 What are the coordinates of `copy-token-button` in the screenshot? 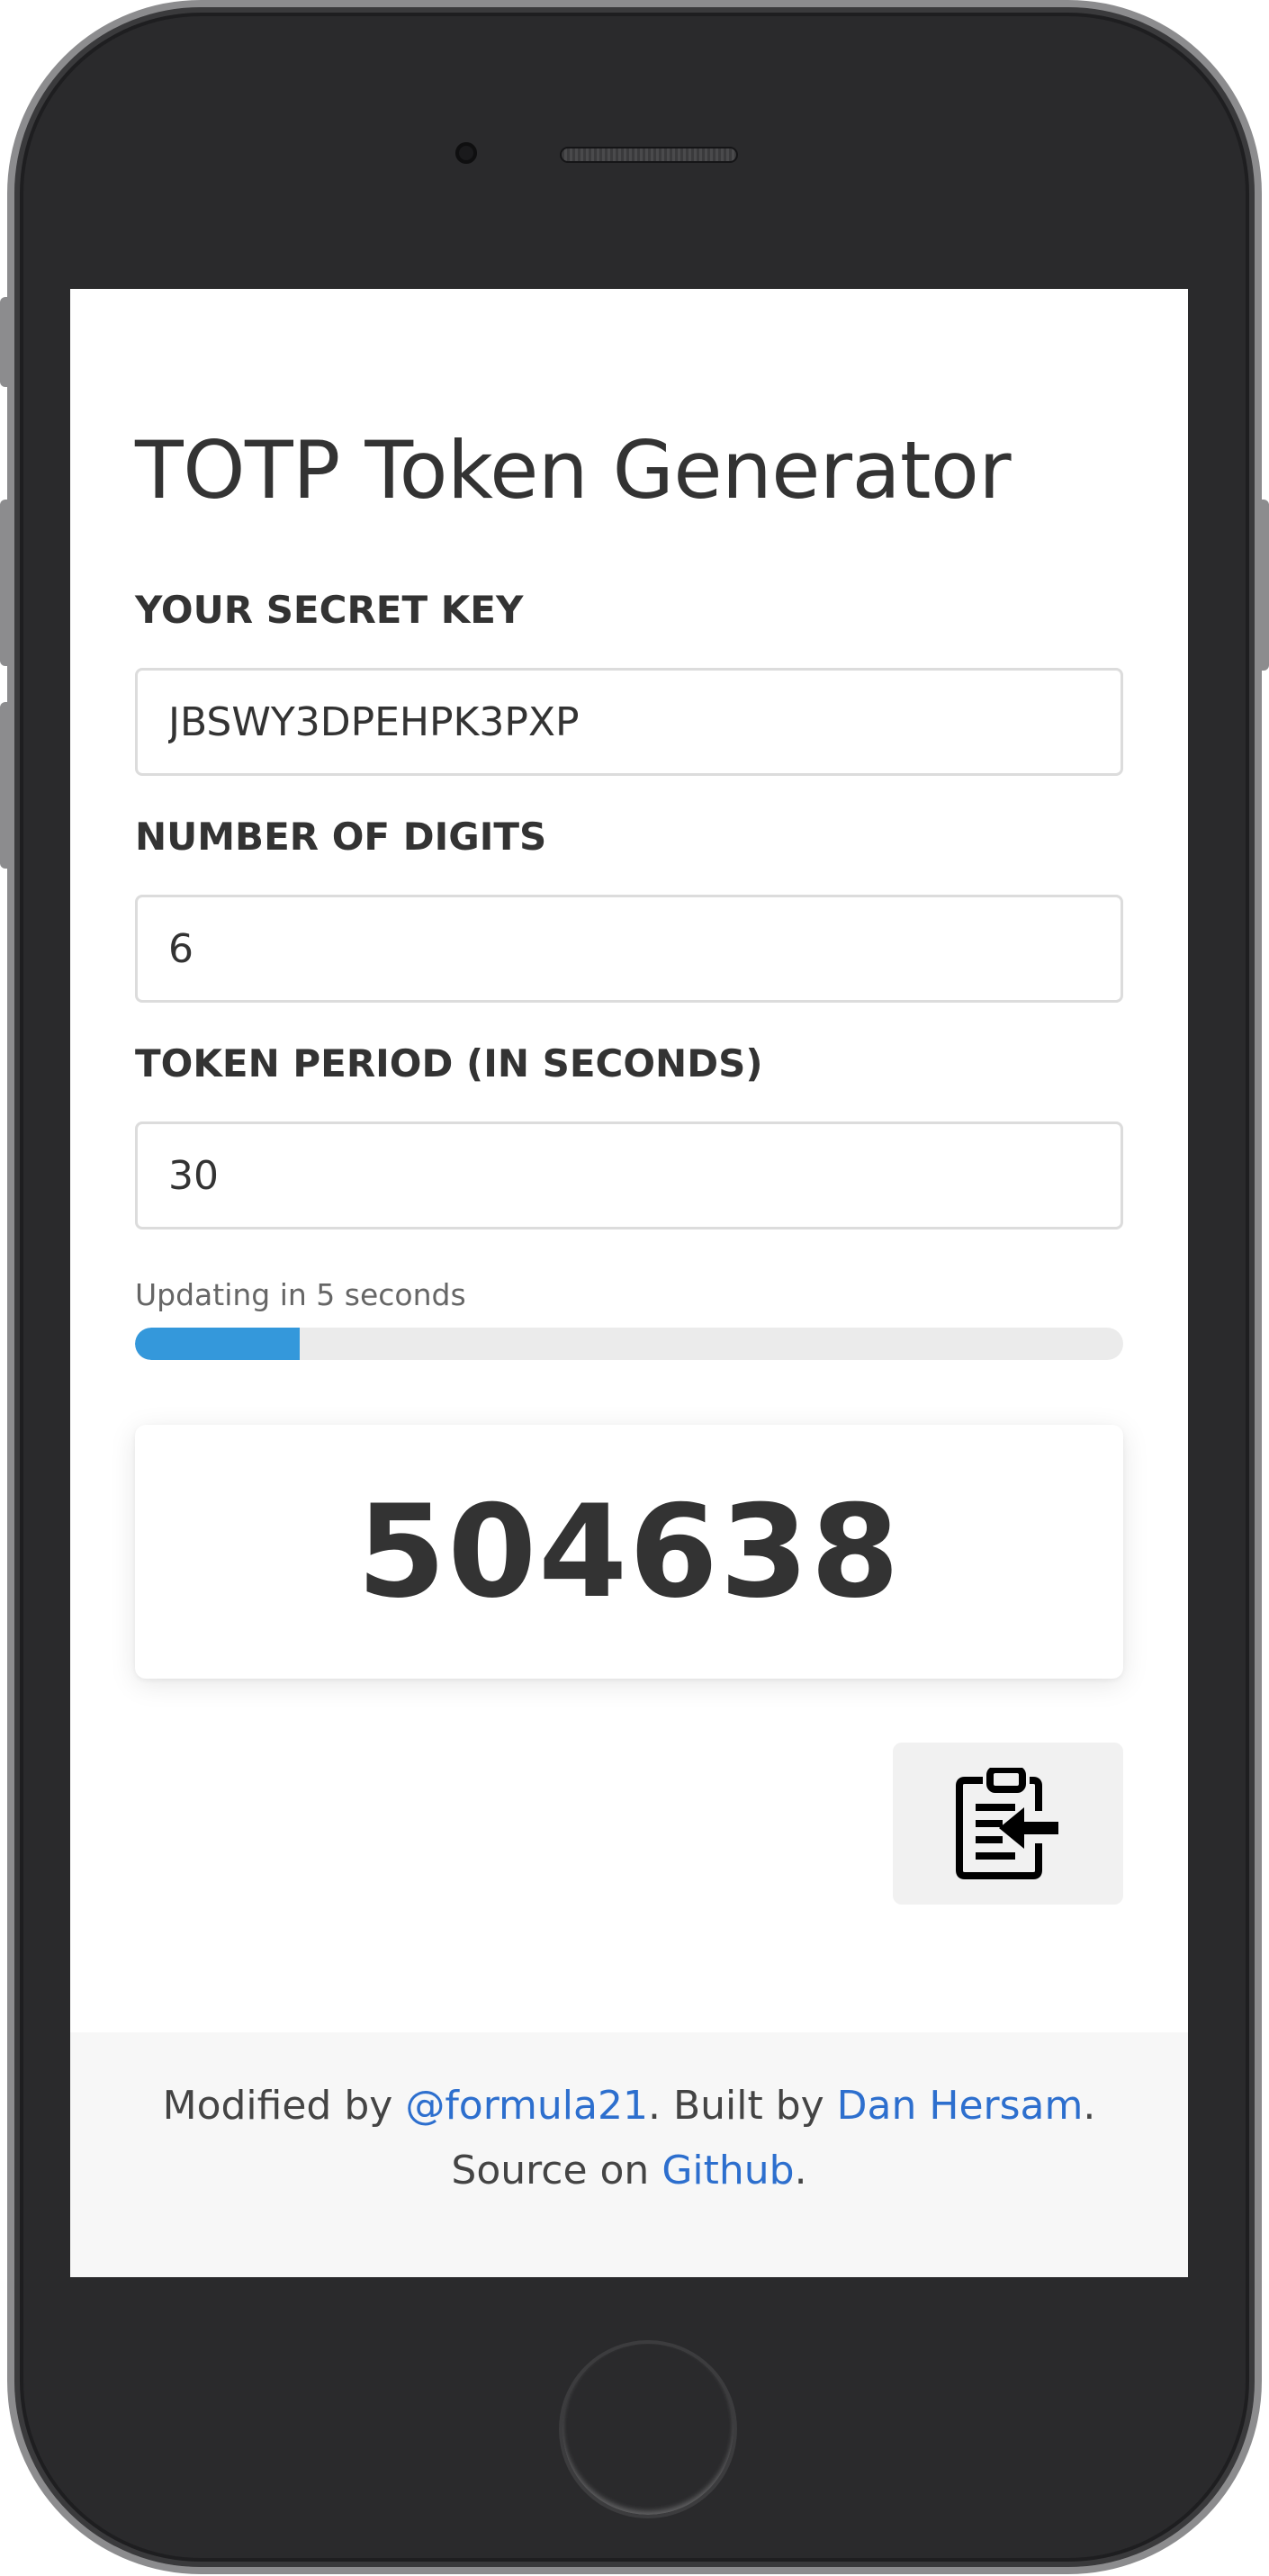 It's located at (1008, 1824).